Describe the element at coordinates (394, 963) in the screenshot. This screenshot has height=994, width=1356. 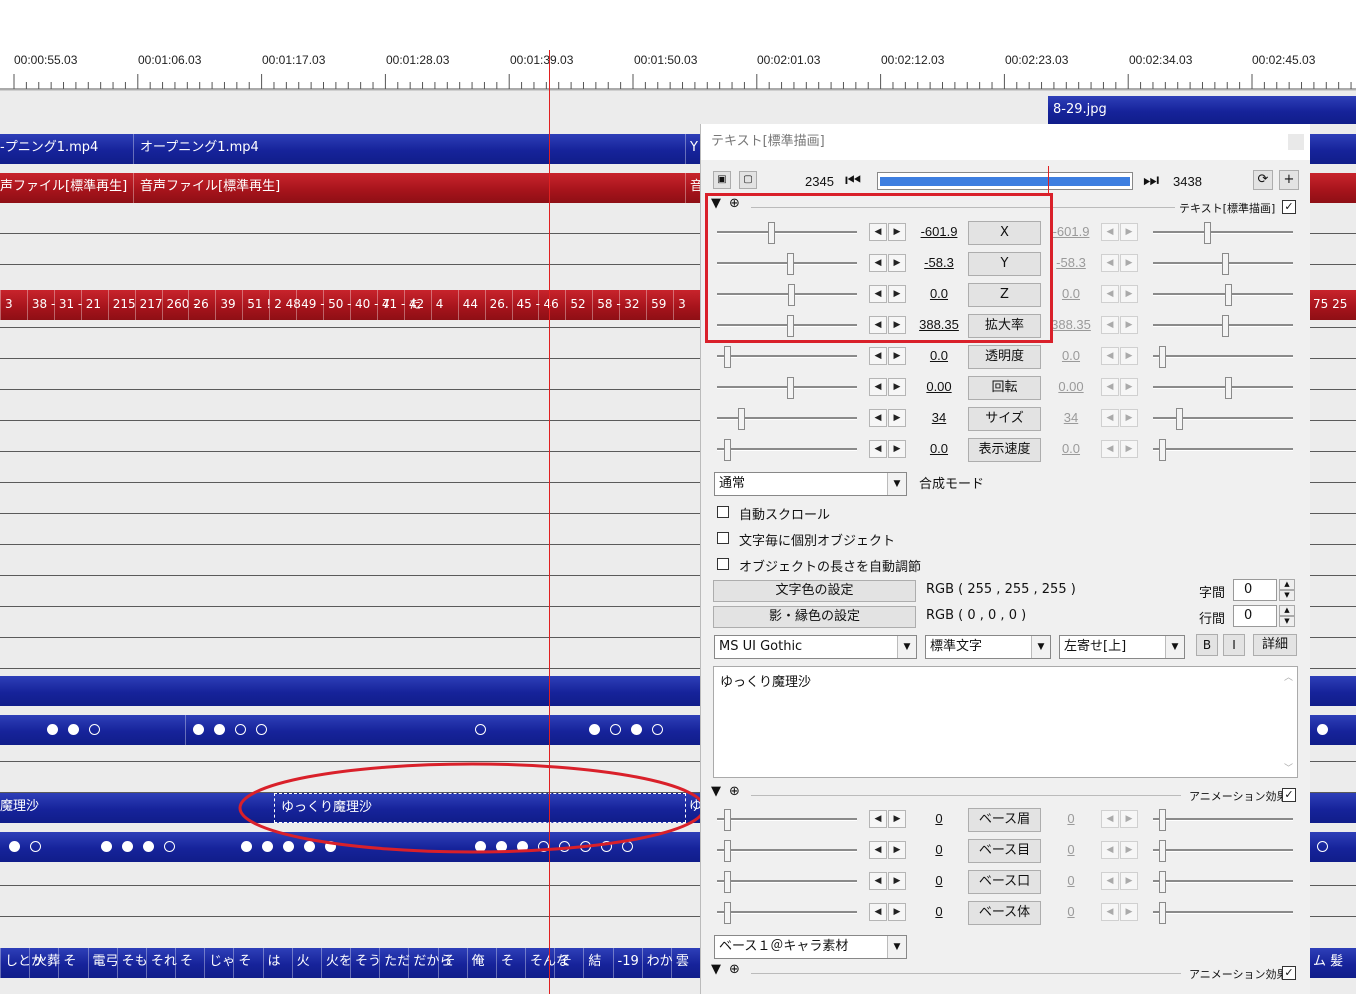
I see `bottom-text-clip: ただ` at that location.